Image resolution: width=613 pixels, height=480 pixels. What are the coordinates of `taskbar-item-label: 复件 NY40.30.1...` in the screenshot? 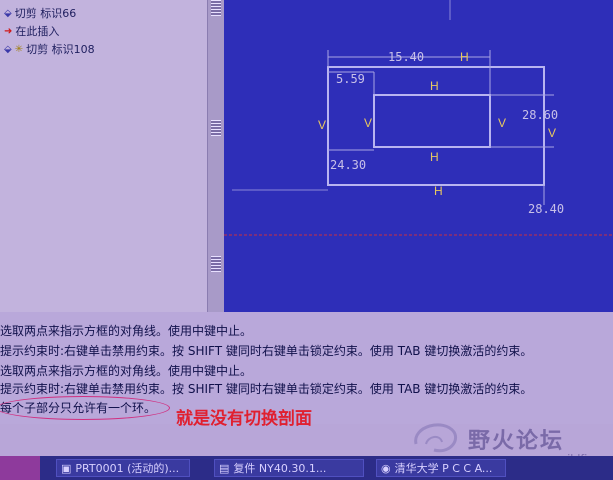 It's located at (280, 468).